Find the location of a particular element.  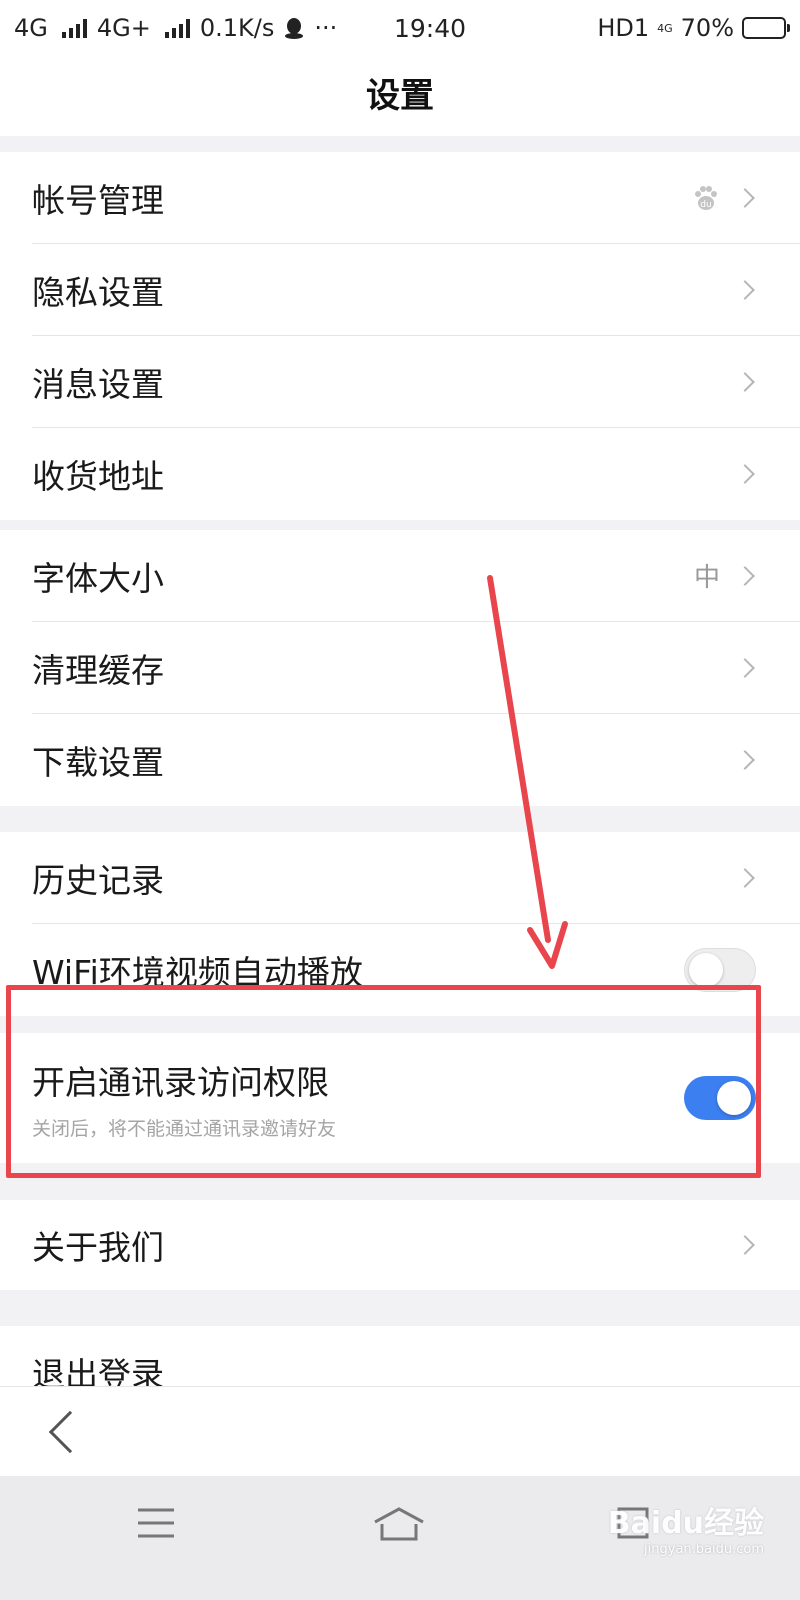

row-label: 隐私设置 is located at coordinates (98, 292).